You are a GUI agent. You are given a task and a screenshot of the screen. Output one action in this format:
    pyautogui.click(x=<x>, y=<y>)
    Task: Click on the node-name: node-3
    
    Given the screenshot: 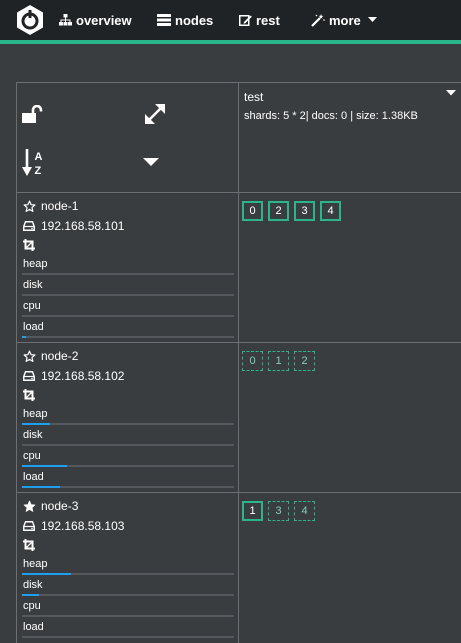 What is the action you would take?
    pyautogui.click(x=50, y=506)
    